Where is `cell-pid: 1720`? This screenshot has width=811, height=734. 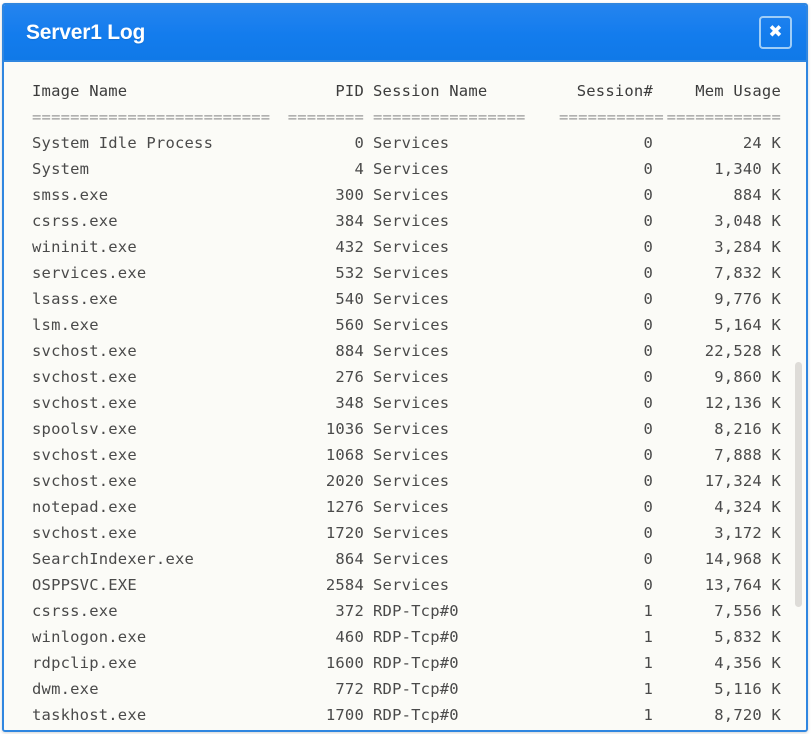 cell-pid: 1720 is located at coordinates (344, 533).